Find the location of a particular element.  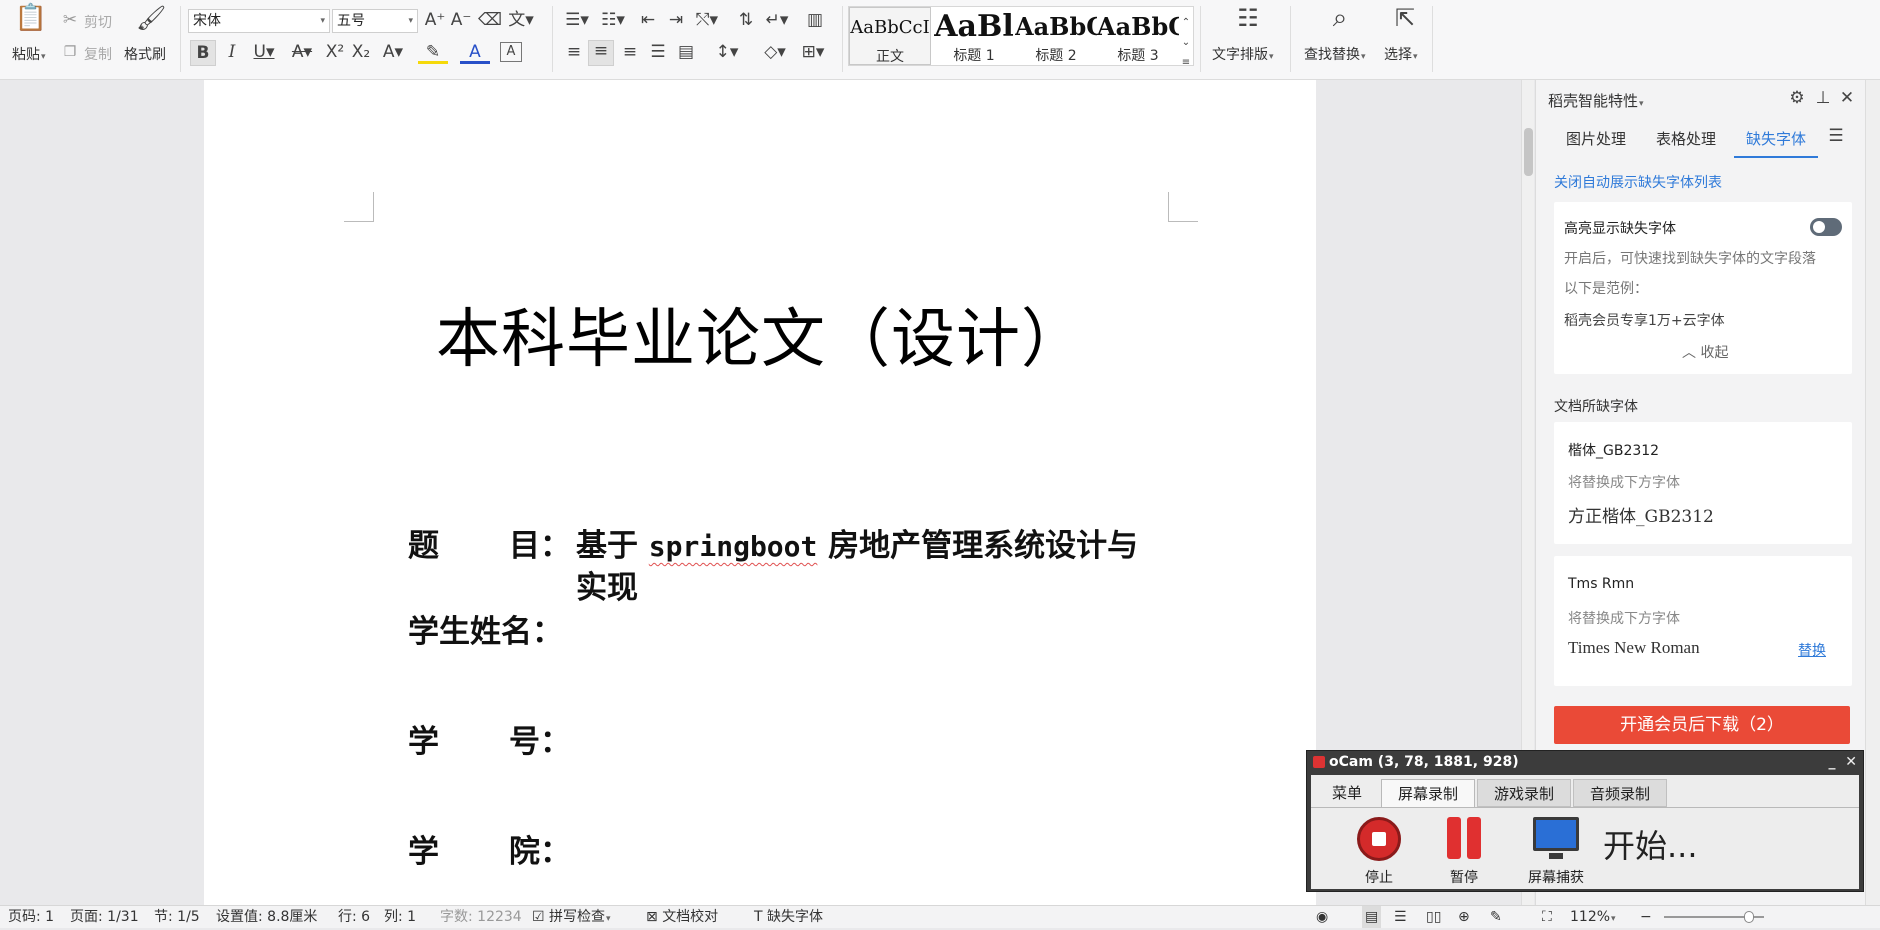

doc-proof-button: ⊠ 文档校对 is located at coordinates (682, 917).